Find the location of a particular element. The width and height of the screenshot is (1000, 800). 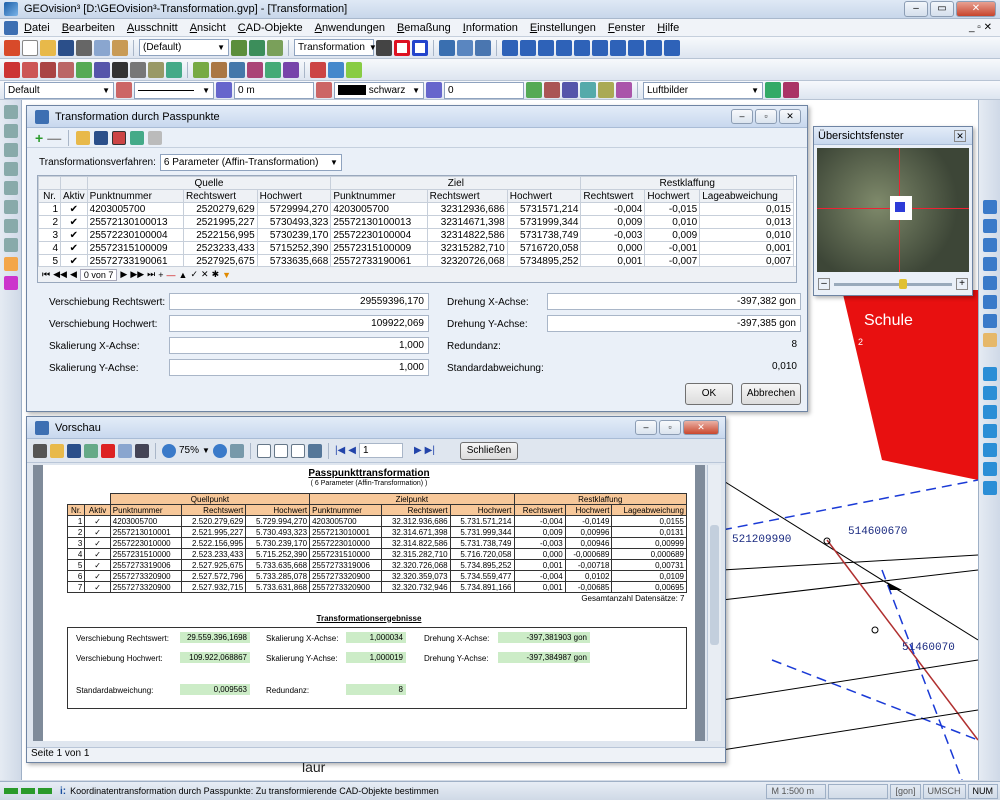

col-z-hw: Hochwert is located at coordinates (544, 196).